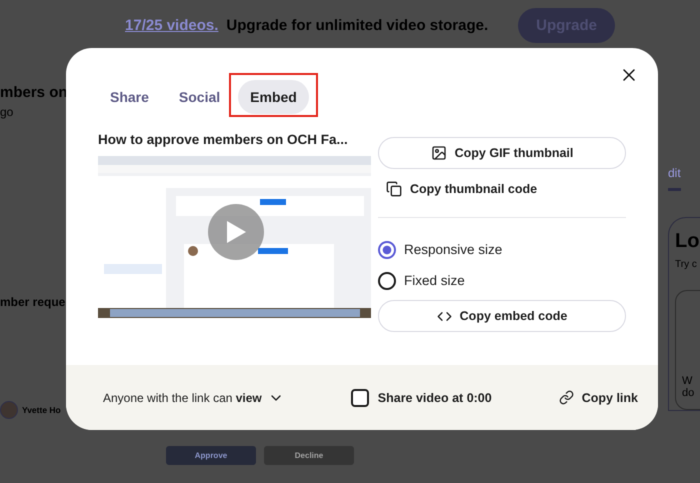  I want to click on copy-link-button: Copy link, so click(598, 397).